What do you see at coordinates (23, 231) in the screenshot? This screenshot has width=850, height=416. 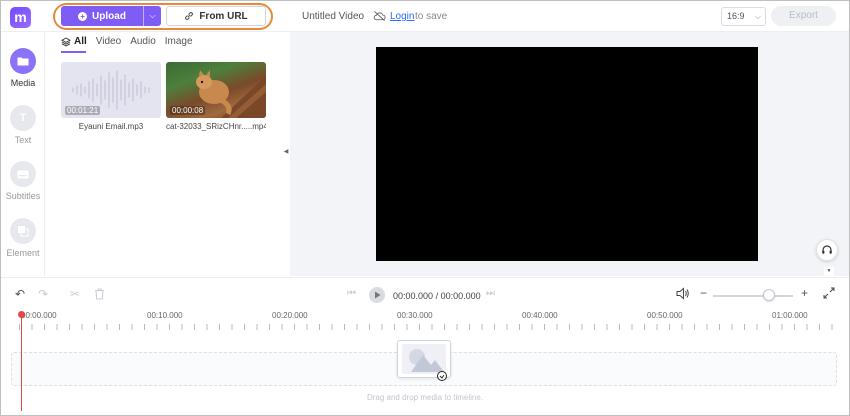 I see `element-icon` at bounding box center [23, 231].